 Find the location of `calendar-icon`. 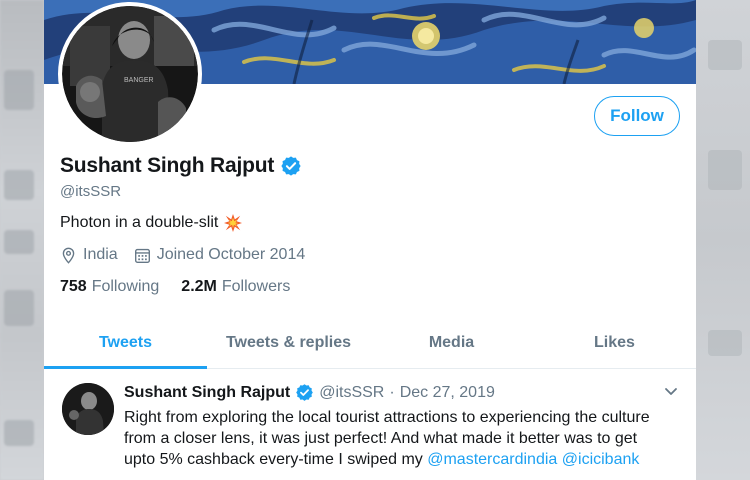

calendar-icon is located at coordinates (142, 255).